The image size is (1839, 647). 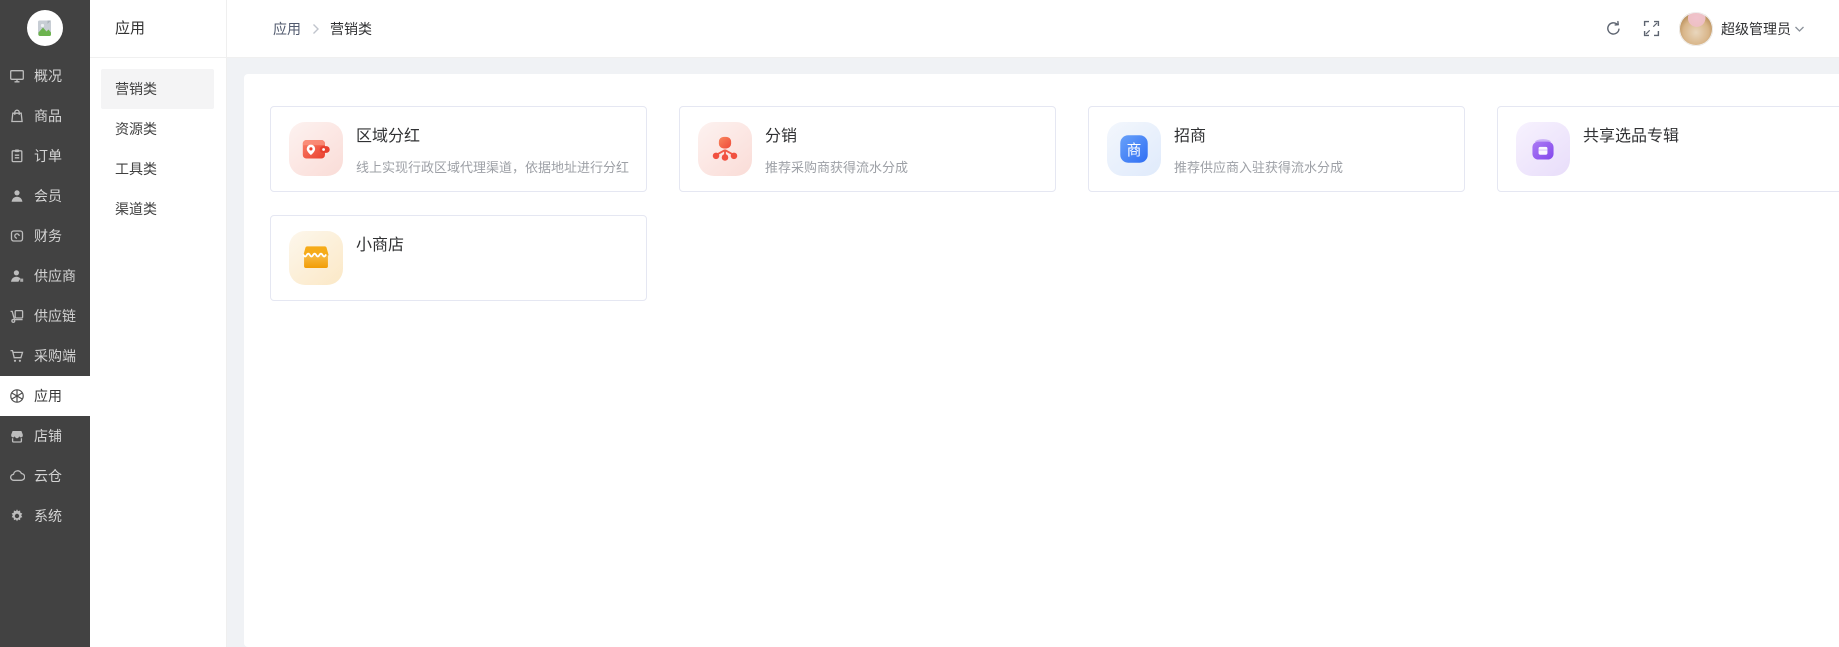 What do you see at coordinates (1613, 29) in the screenshot?
I see `refresh-icon` at bounding box center [1613, 29].